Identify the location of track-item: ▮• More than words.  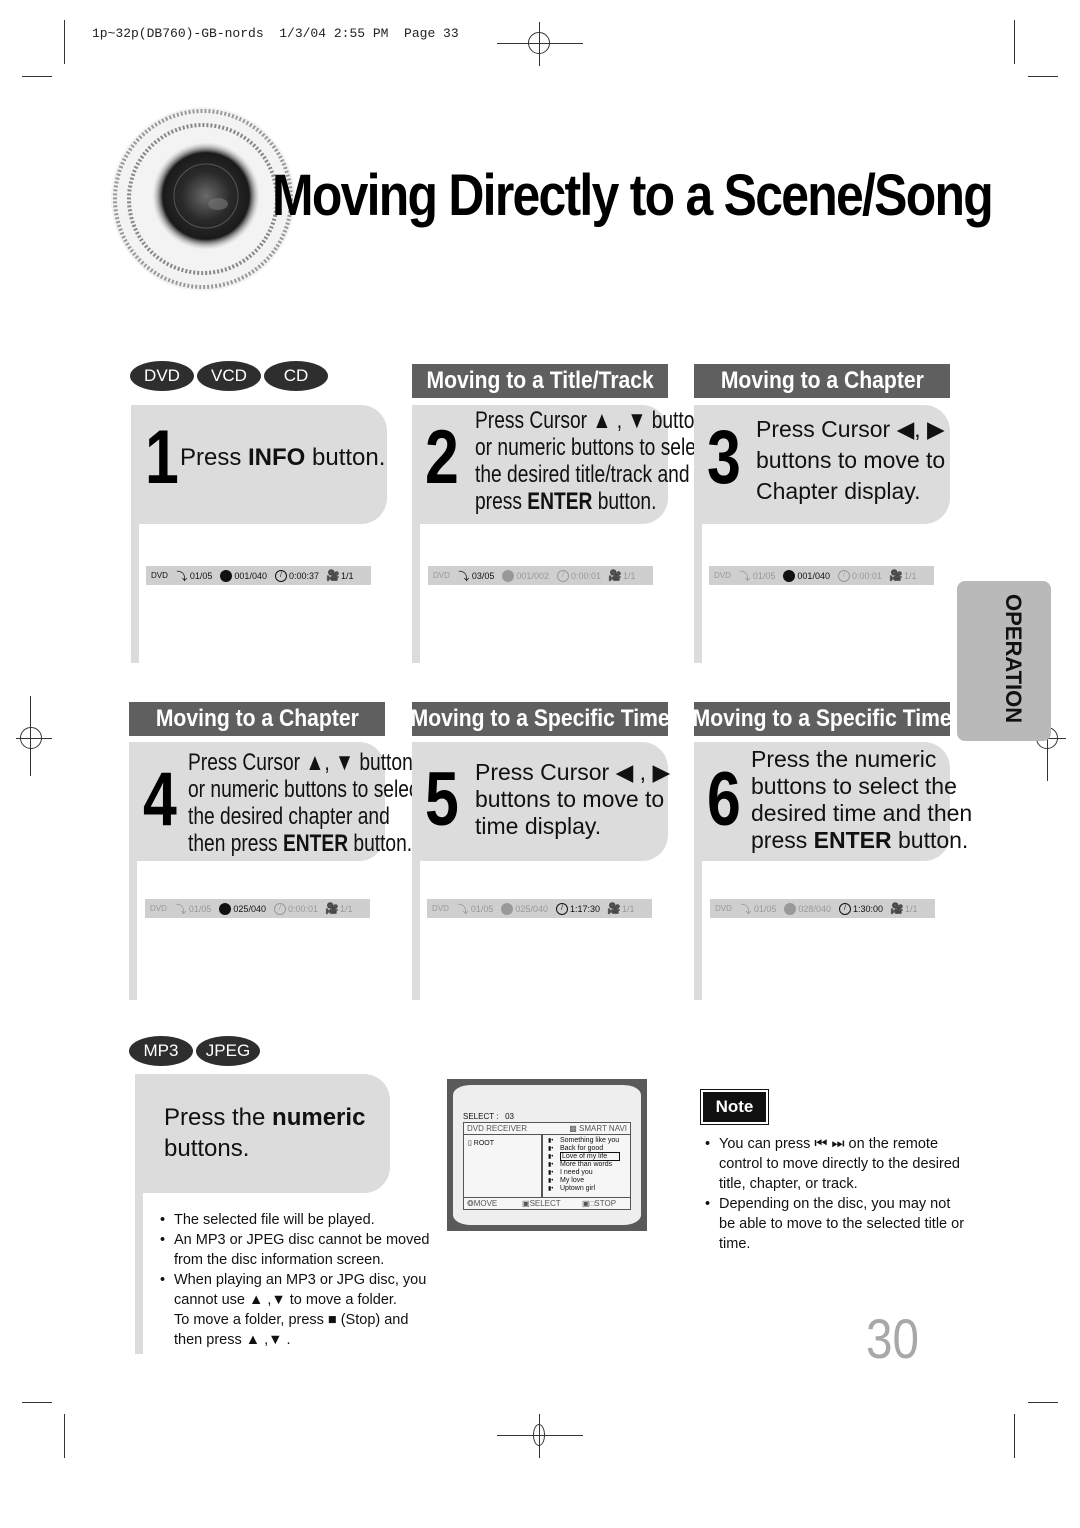
(589, 1165).